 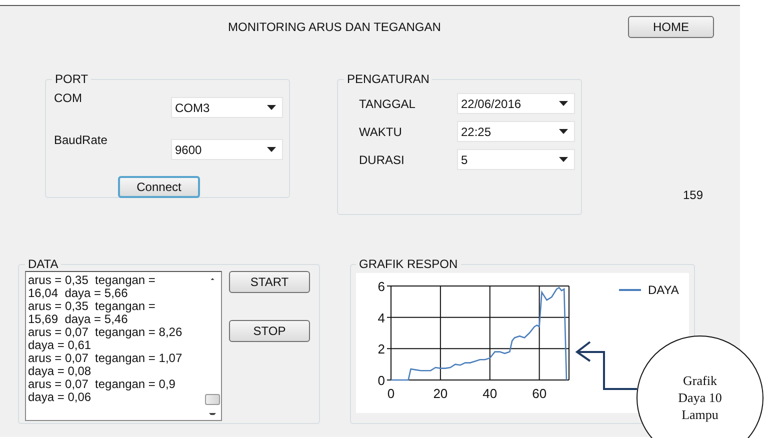 I want to click on dropdown-field: 22:25, so click(x=516, y=131).